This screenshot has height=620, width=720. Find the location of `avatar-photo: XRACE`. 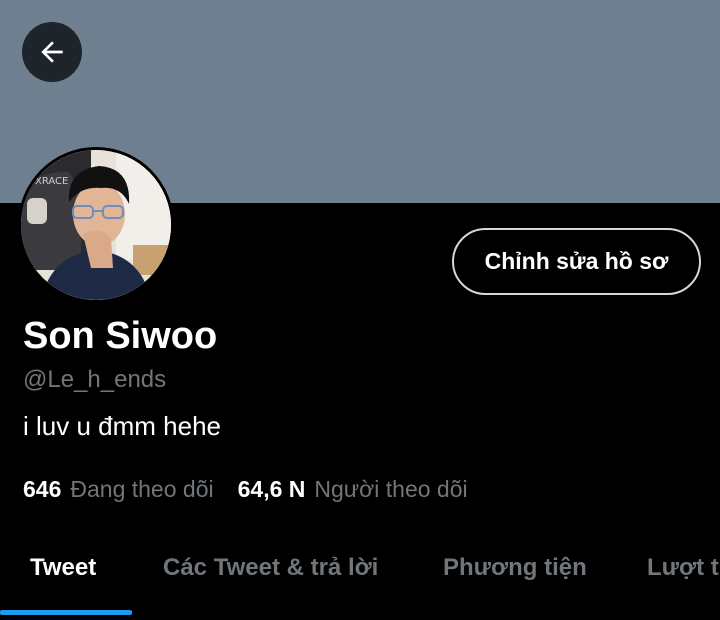

avatar-photo: XRACE is located at coordinates (96, 225).